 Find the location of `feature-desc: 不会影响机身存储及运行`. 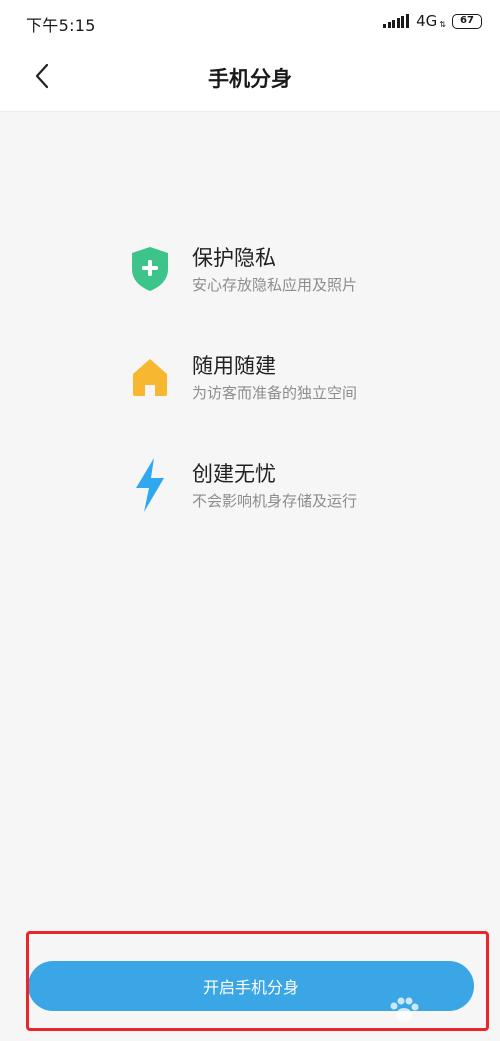

feature-desc: 不会影响机身存储及运行 is located at coordinates (275, 501).